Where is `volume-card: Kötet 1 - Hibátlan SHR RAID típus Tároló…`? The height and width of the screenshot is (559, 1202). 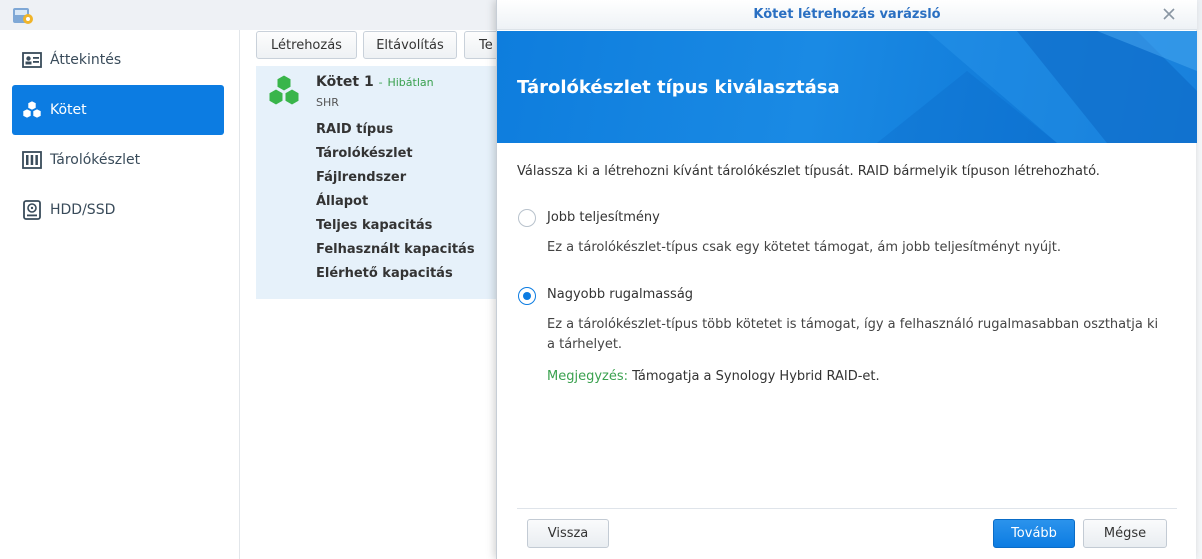 volume-card: Kötet 1 - Hibátlan SHR RAID típus Tároló… is located at coordinates (381, 182).